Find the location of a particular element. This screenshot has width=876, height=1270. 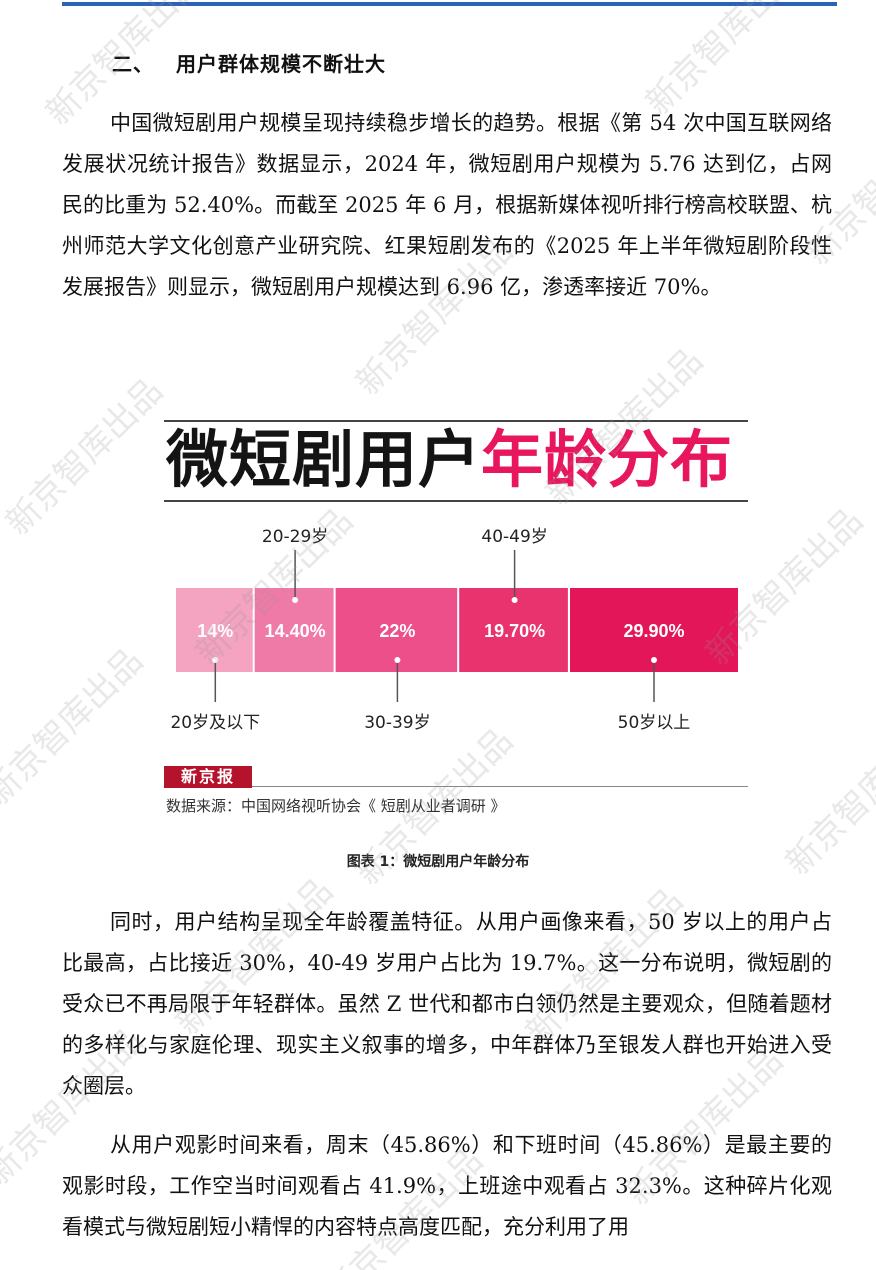

bar-value-label: 29.90% is located at coordinates (653, 631).